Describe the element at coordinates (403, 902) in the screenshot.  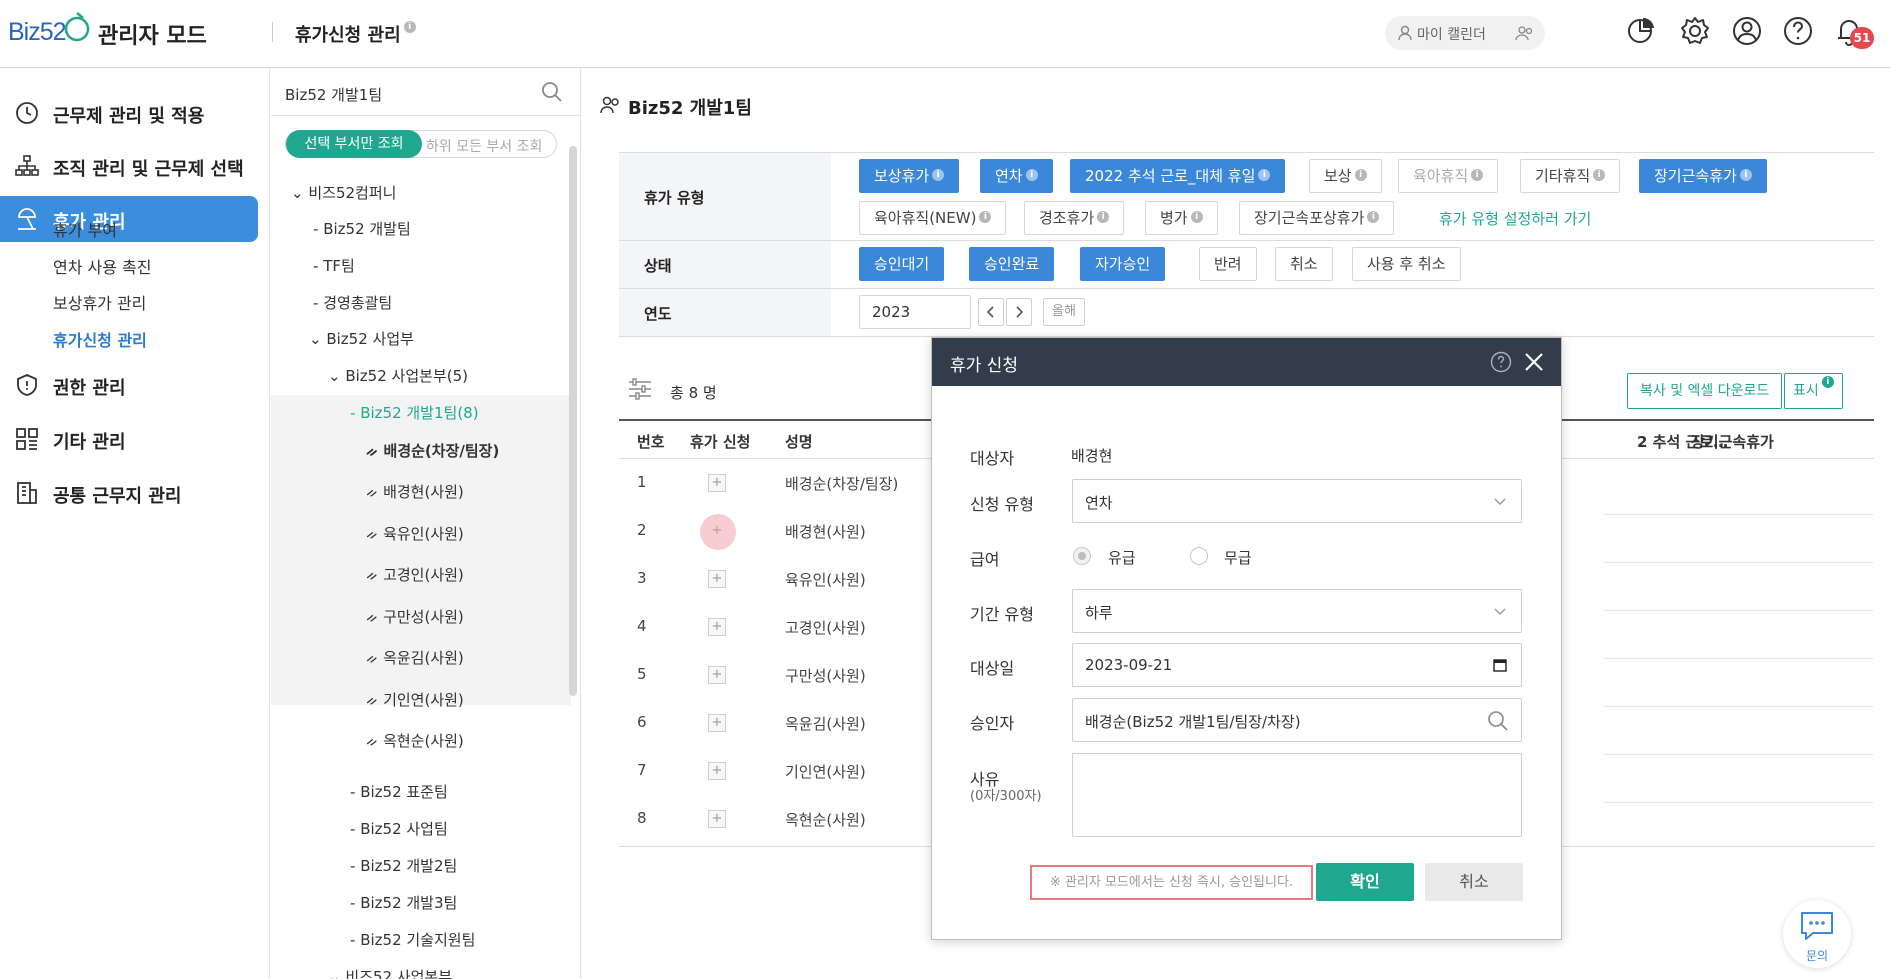
I see `tree-node: - Biz52 개발3팀` at that location.